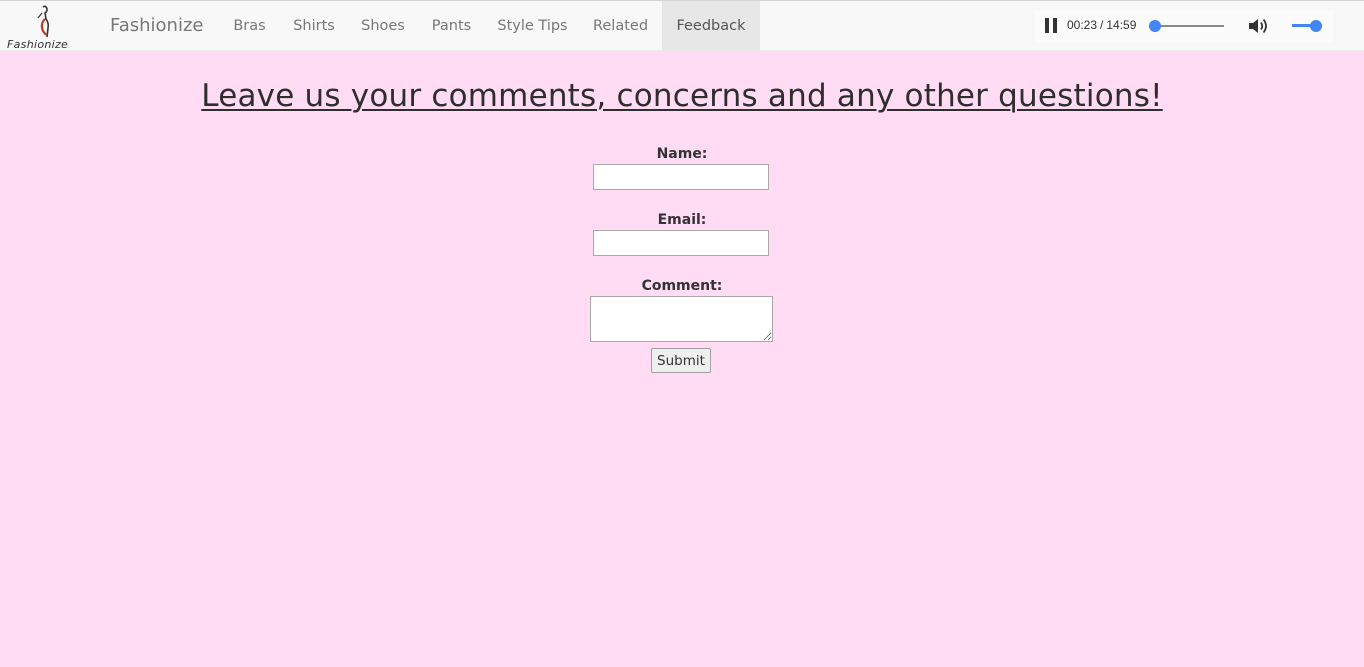 The image size is (1364, 667). I want to click on name-field, so click(681, 177).